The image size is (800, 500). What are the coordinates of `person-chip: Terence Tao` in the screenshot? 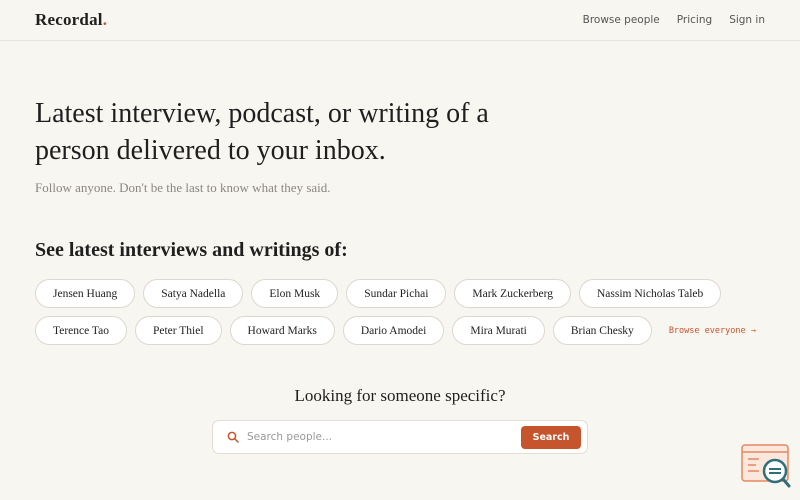 It's located at (81, 330).